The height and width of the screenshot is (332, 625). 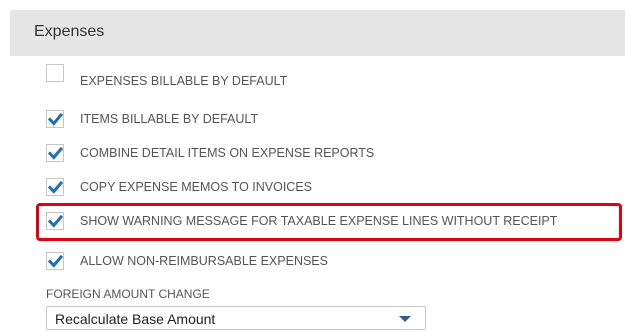 What do you see at coordinates (196, 187) in the screenshot?
I see `option-label: COPY EXPENSE MEMOS TO INVOICES` at bounding box center [196, 187].